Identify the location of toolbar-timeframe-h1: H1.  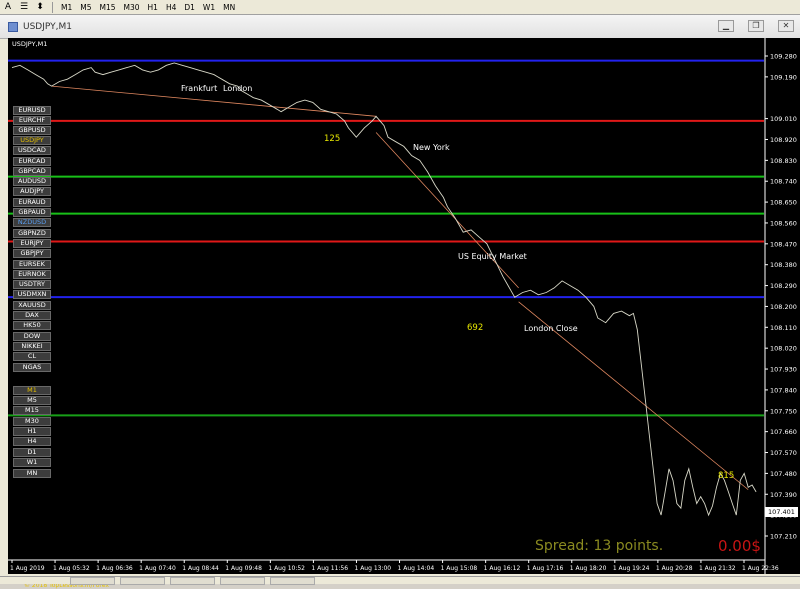
(153, 7).